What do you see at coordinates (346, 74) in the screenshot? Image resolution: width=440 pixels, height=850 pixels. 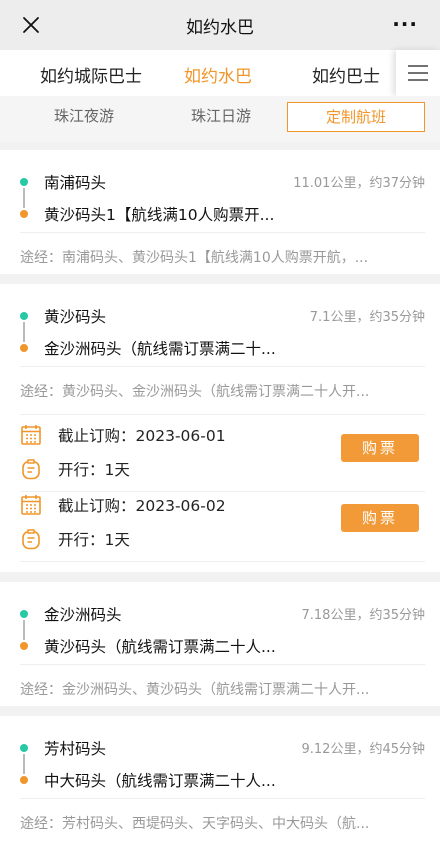 I see `tab-bus: 如约巴士` at bounding box center [346, 74].